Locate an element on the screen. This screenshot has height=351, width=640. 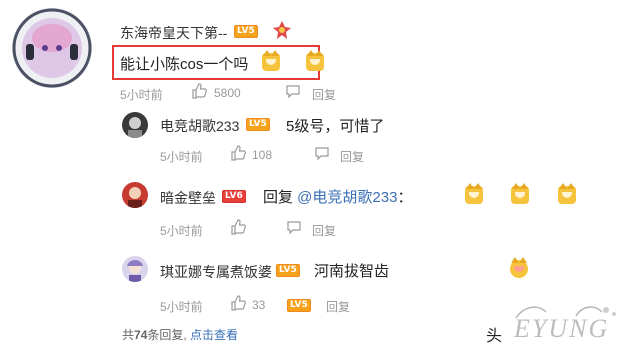
total-replies-count: 74 is located at coordinates (141, 335).